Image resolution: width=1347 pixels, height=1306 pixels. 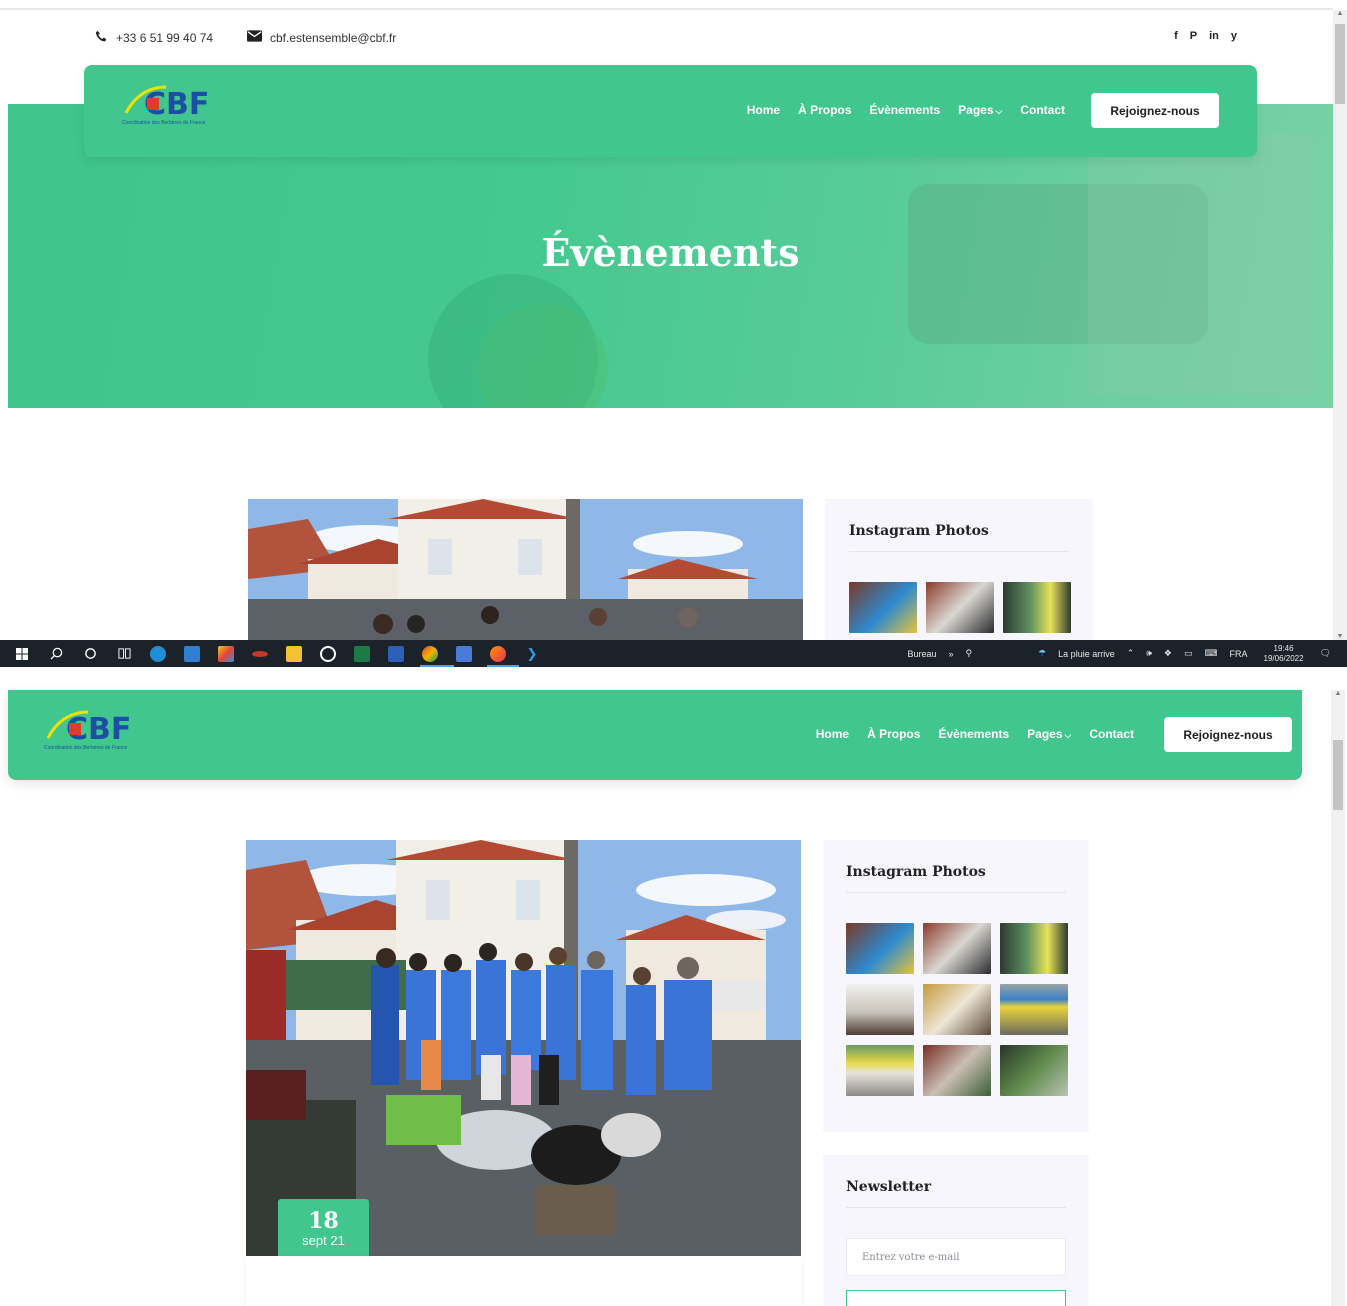 What do you see at coordinates (1168, 653) in the screenshot?
I see `dropbox-icon: ❖` at bounding box center [1168, 653].